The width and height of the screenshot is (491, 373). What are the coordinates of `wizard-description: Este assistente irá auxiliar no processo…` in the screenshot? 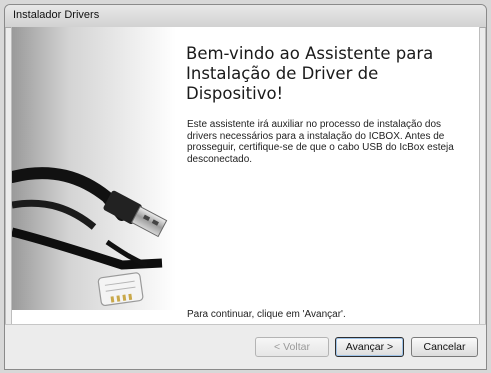 It's located at (320, 142).